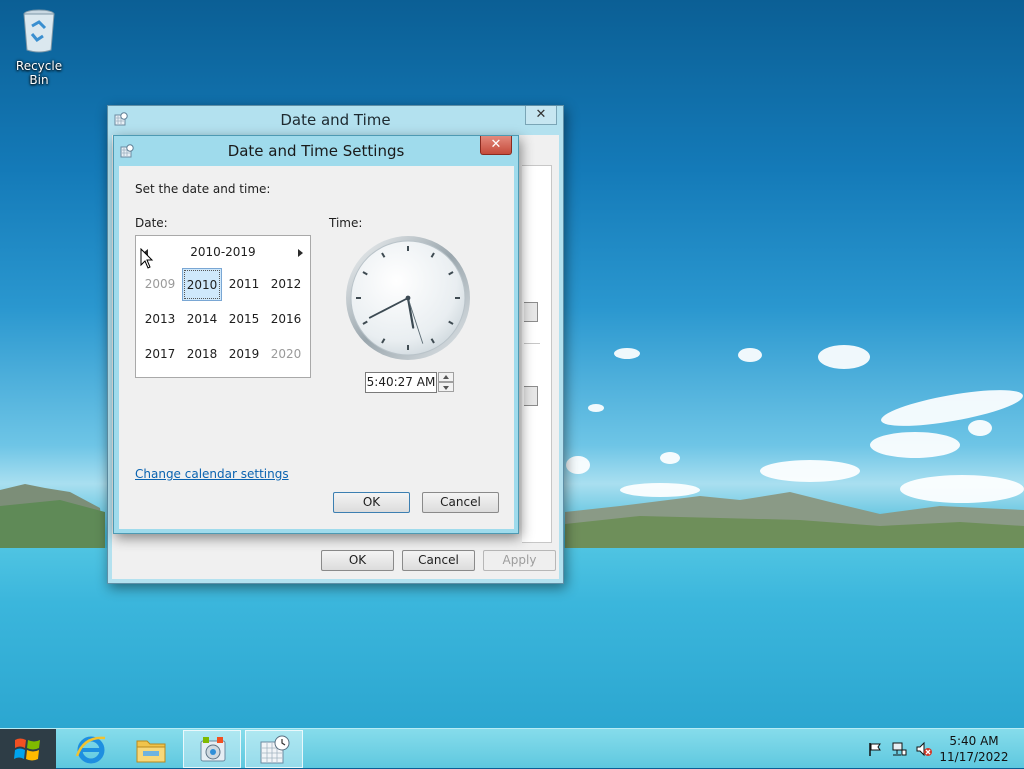 This screenshot has height=769, width=1024. What do you see at coordinates (244, 319) in the screenshot?
I see `year-cell: 2015` at bounding box center [244, 319].